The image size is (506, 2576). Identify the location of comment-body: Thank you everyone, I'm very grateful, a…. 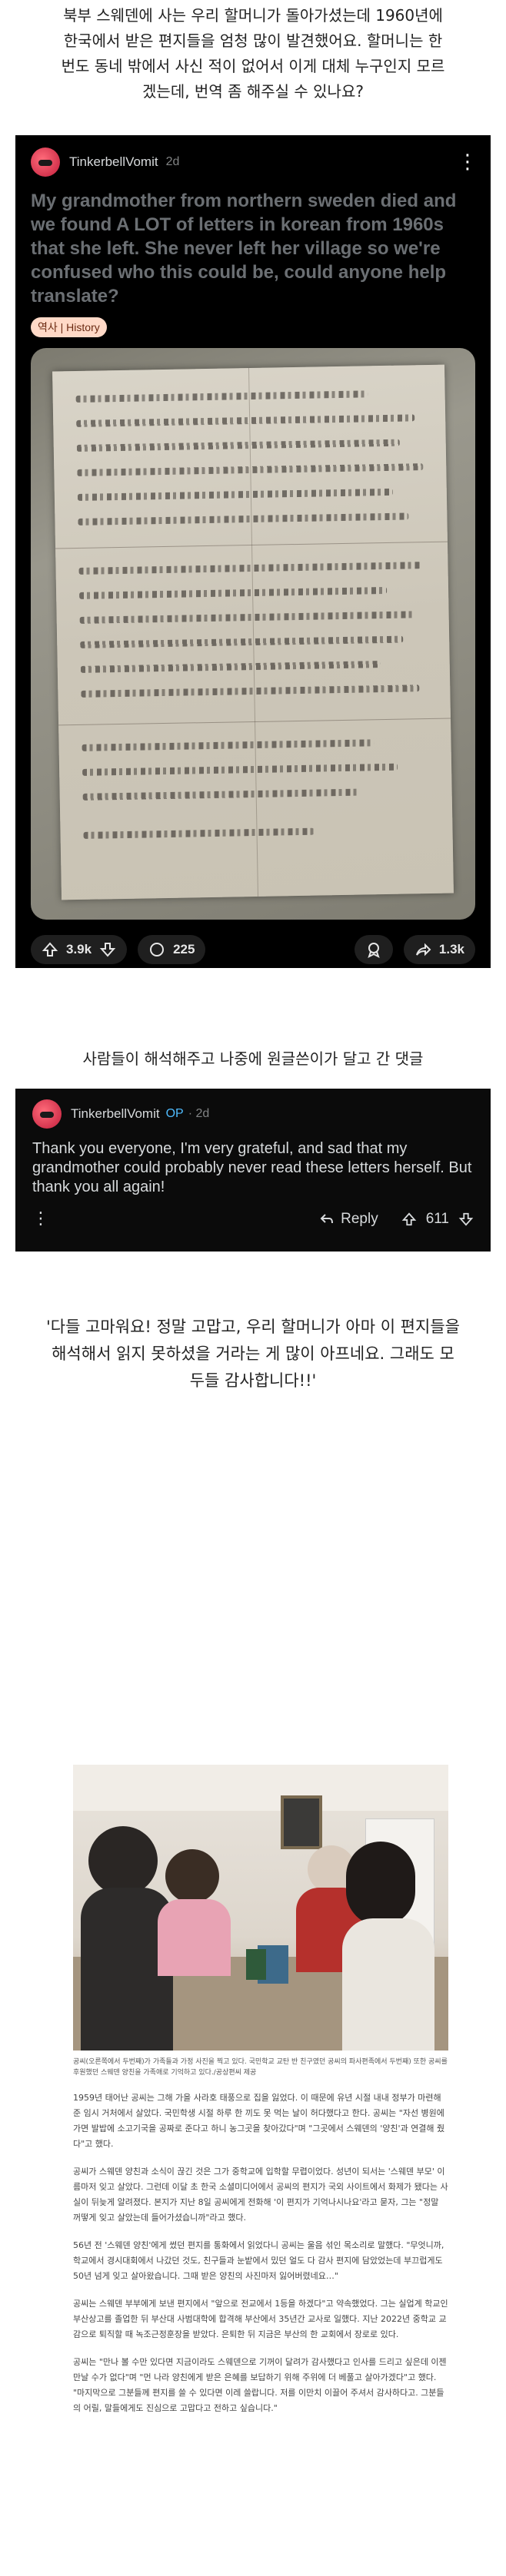
(252, 1167).